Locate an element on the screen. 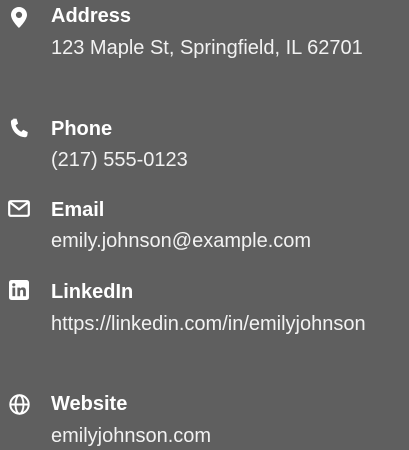 The width and height of the screenshot is (409, 450). address-label: Address is located at coordinates (91, 16).